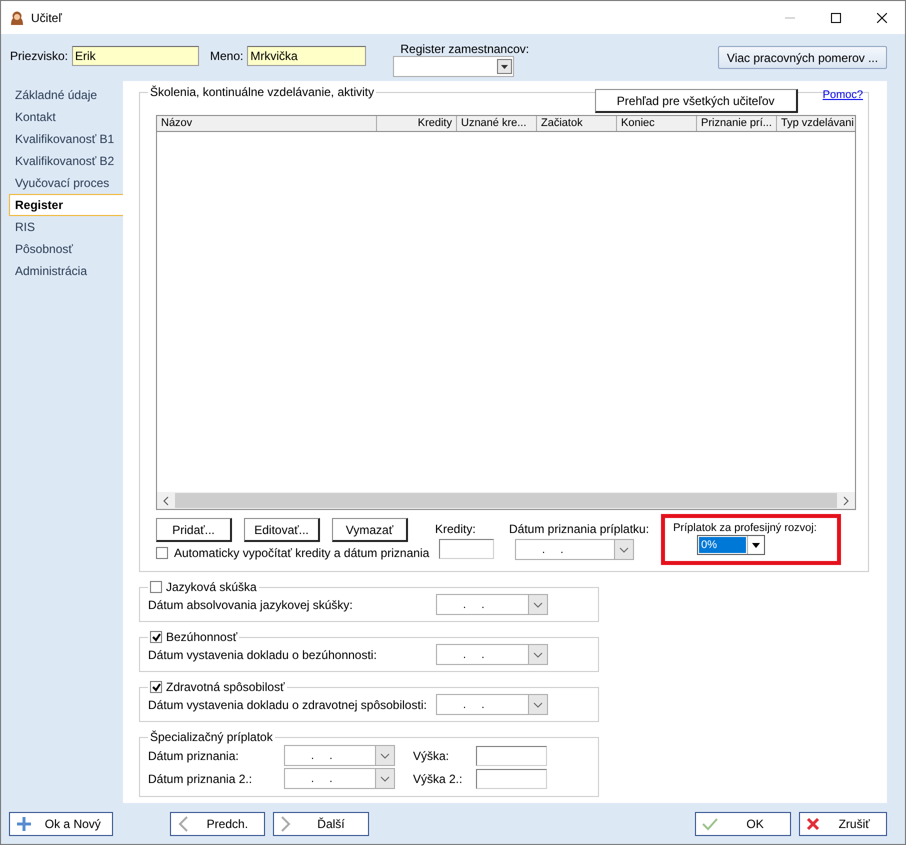  Describe the element at coordinates (455, 529) in the screenshot. I see `field-label: Kredity:` at that location.